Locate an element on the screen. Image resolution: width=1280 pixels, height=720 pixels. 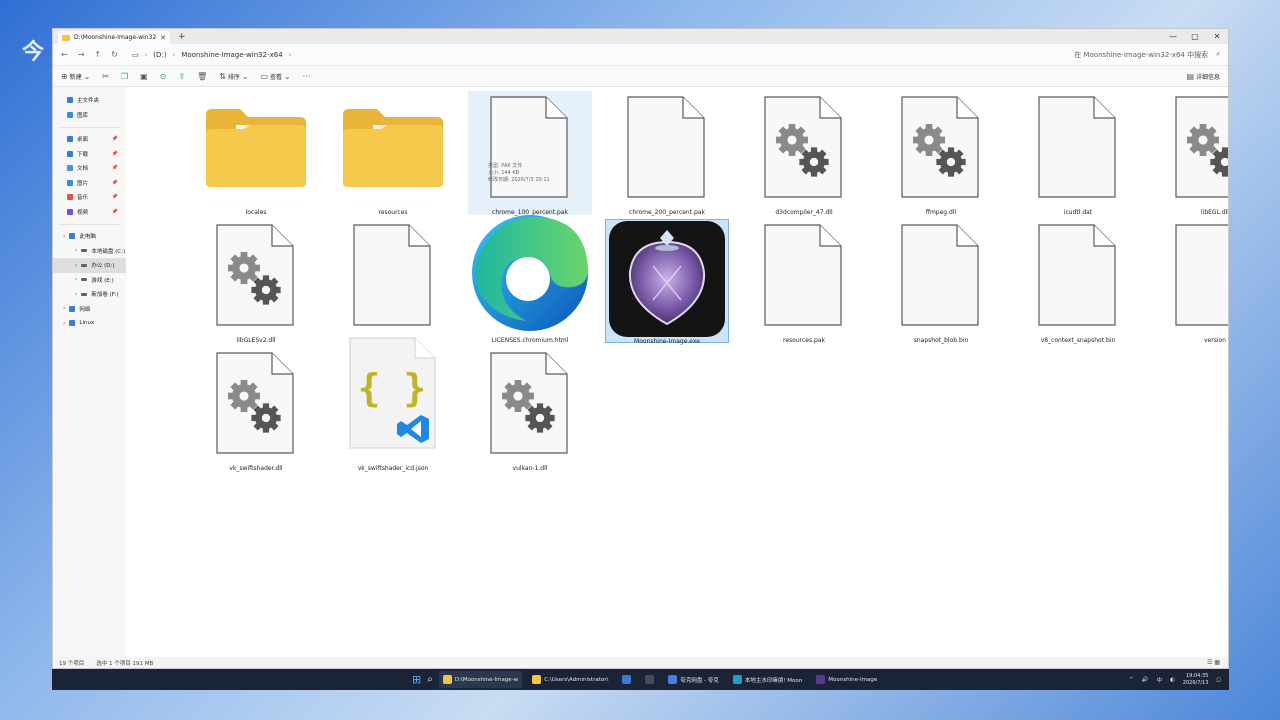
file-name: libEGL.dll is located at coordinates (1215, 212).